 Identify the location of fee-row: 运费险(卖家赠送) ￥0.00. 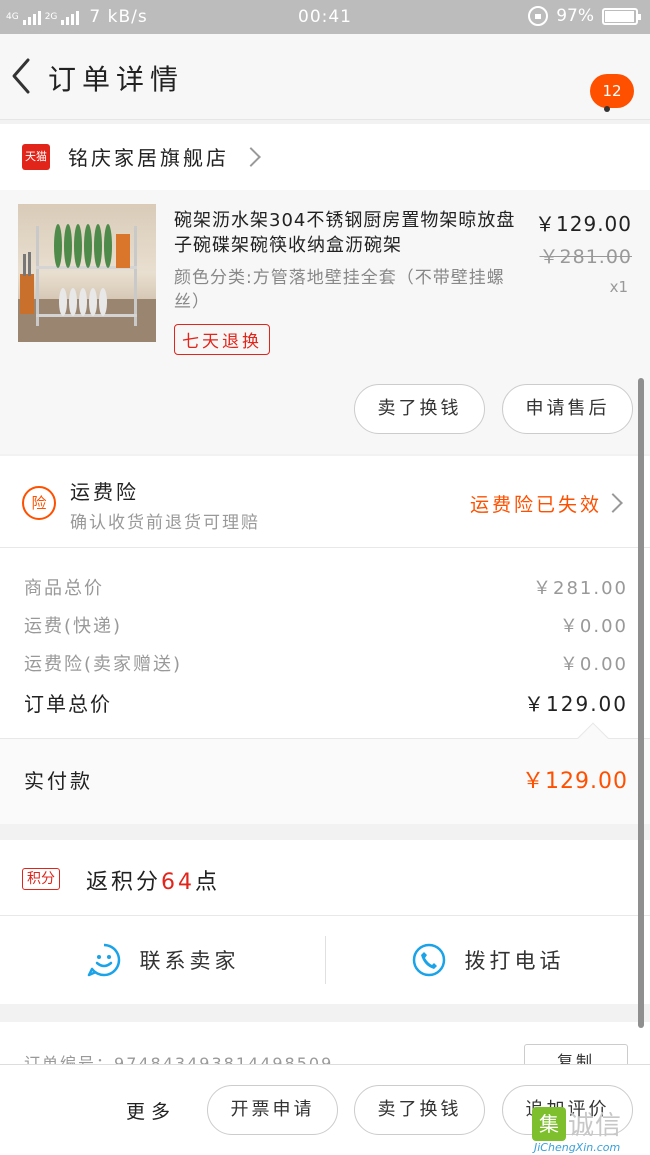
(326, 663).